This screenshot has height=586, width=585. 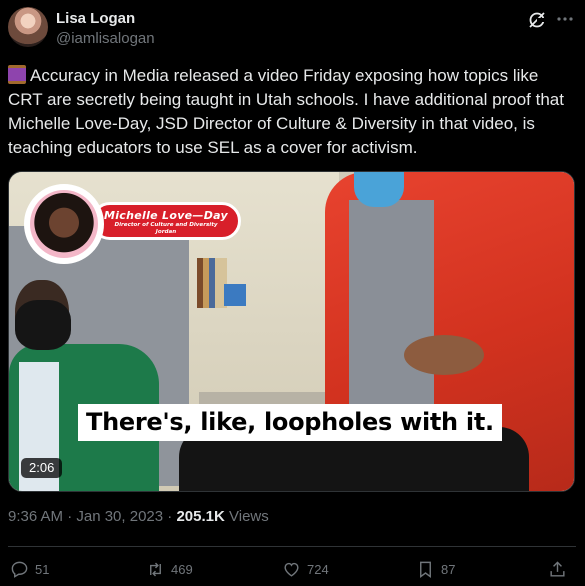 What do you see at coordinates (292, 29) in the screenshot?
I see `tweet-header: Lisa Logan @iamlisalogan` at bounding box center [292, 29].